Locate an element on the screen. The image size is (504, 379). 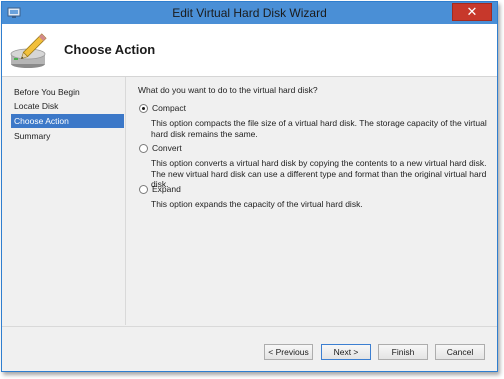
convert-radio is located at coordinates (143, 148).